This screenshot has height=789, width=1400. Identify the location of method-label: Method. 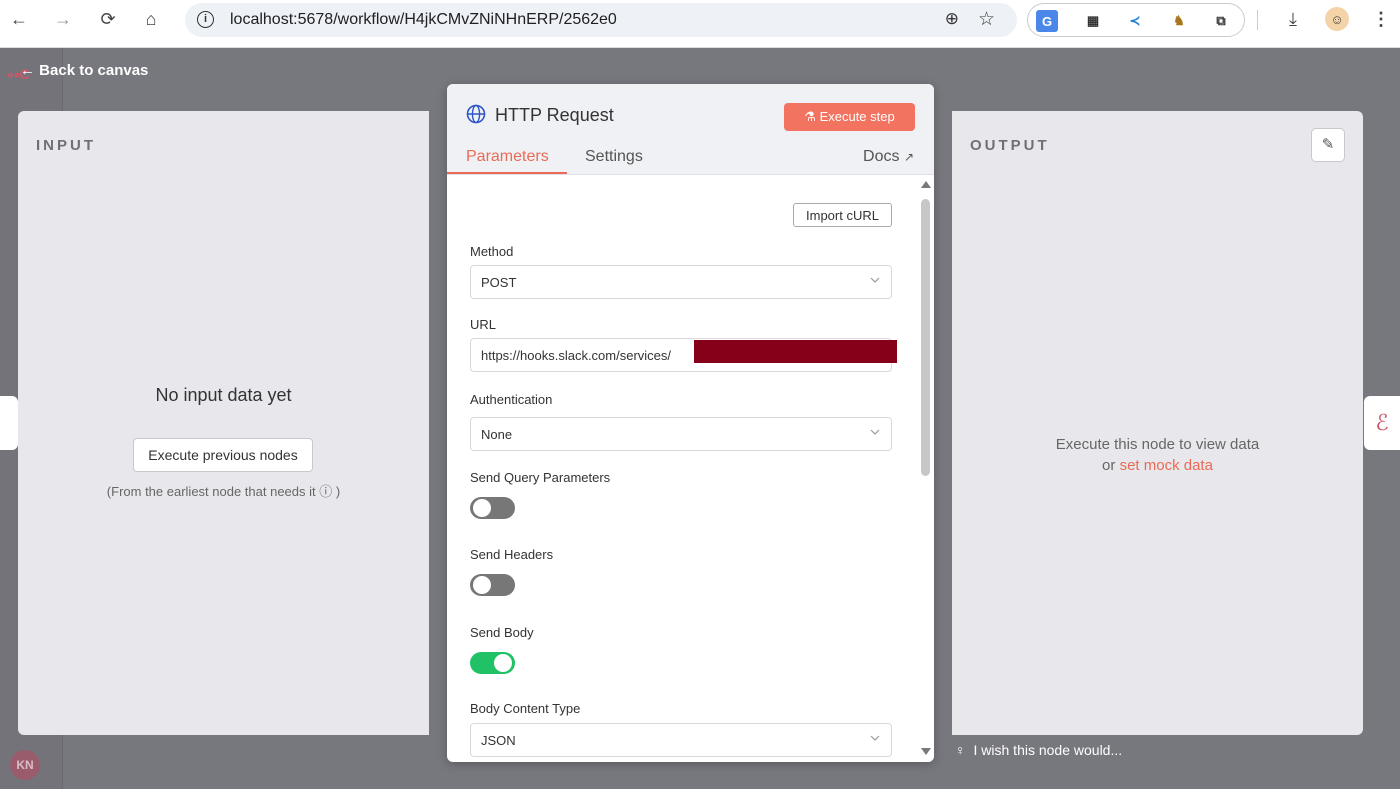
(492, 251).